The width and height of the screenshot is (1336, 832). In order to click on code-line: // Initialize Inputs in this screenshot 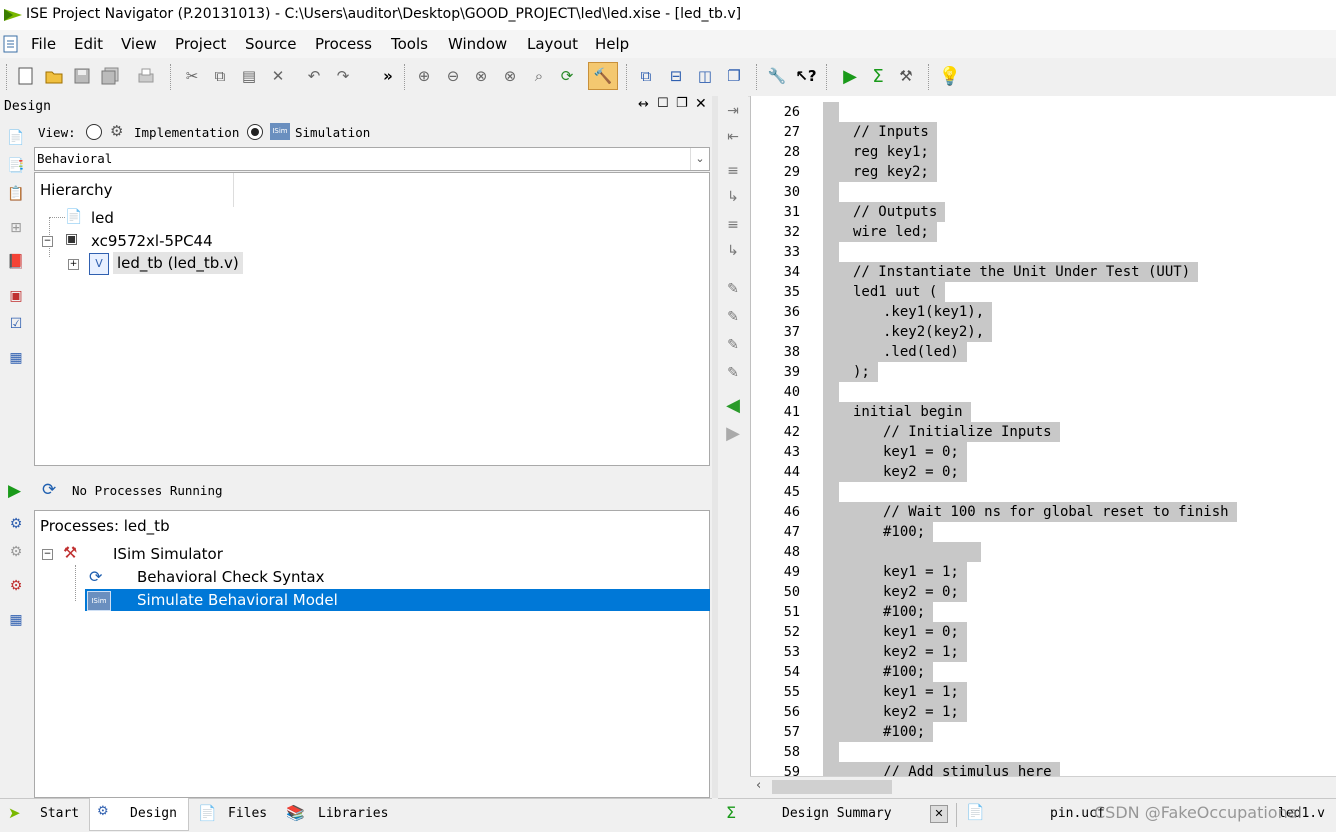, I will do `click(941, 432)`.